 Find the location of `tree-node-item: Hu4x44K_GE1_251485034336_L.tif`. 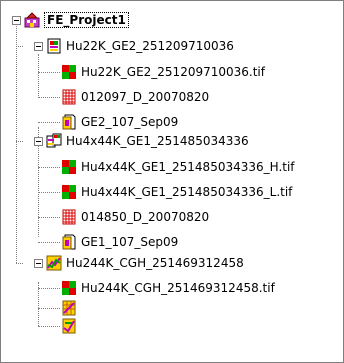

tree-node-item: Hu4x44K_GE1_251485034336_L.tif is located at coordinates (176, 192).